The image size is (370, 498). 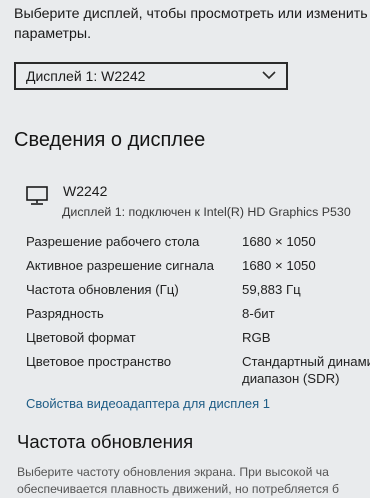 What do you see at coordinates (110, 140) in the screenshot?
I see `display-details-title: Сведения о дисплее` at bounding box center [110, 140].